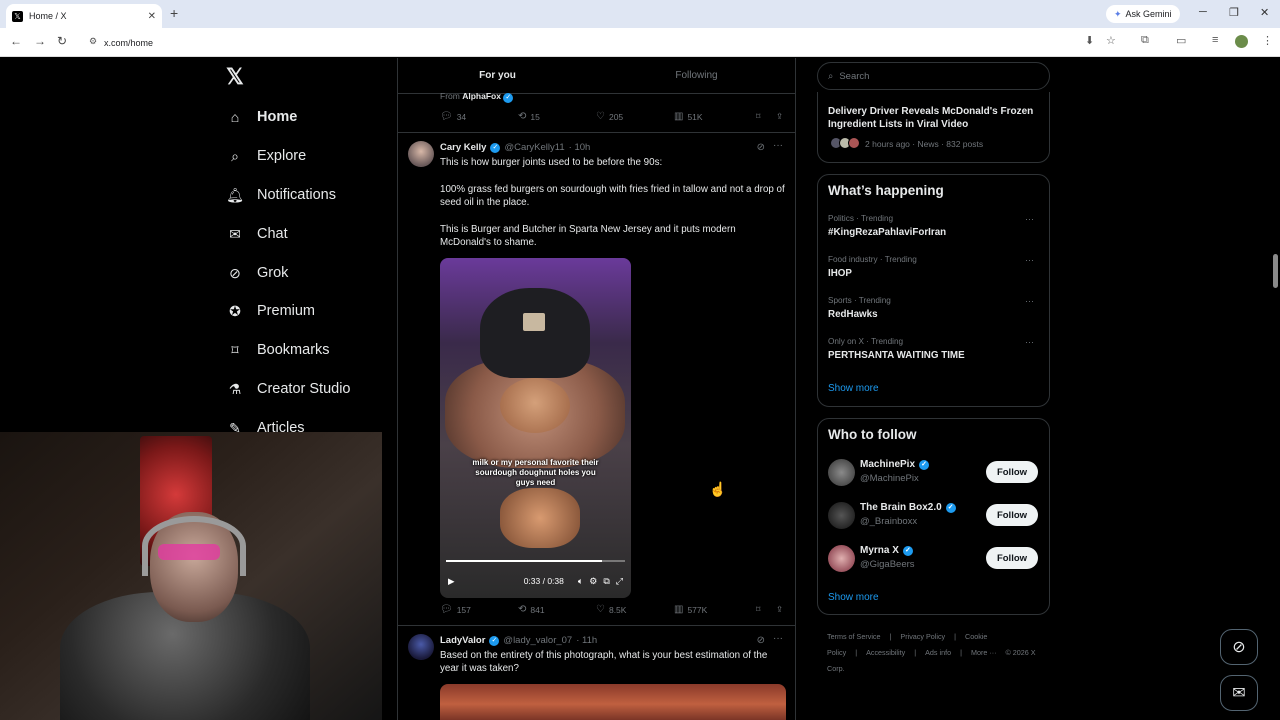 The height and width of the screenshot is (720, 1280). What do you see at coordinates (174, 13) in the screenshot?
I see `new-tab-icon: +` at bounding box center [174, 13].